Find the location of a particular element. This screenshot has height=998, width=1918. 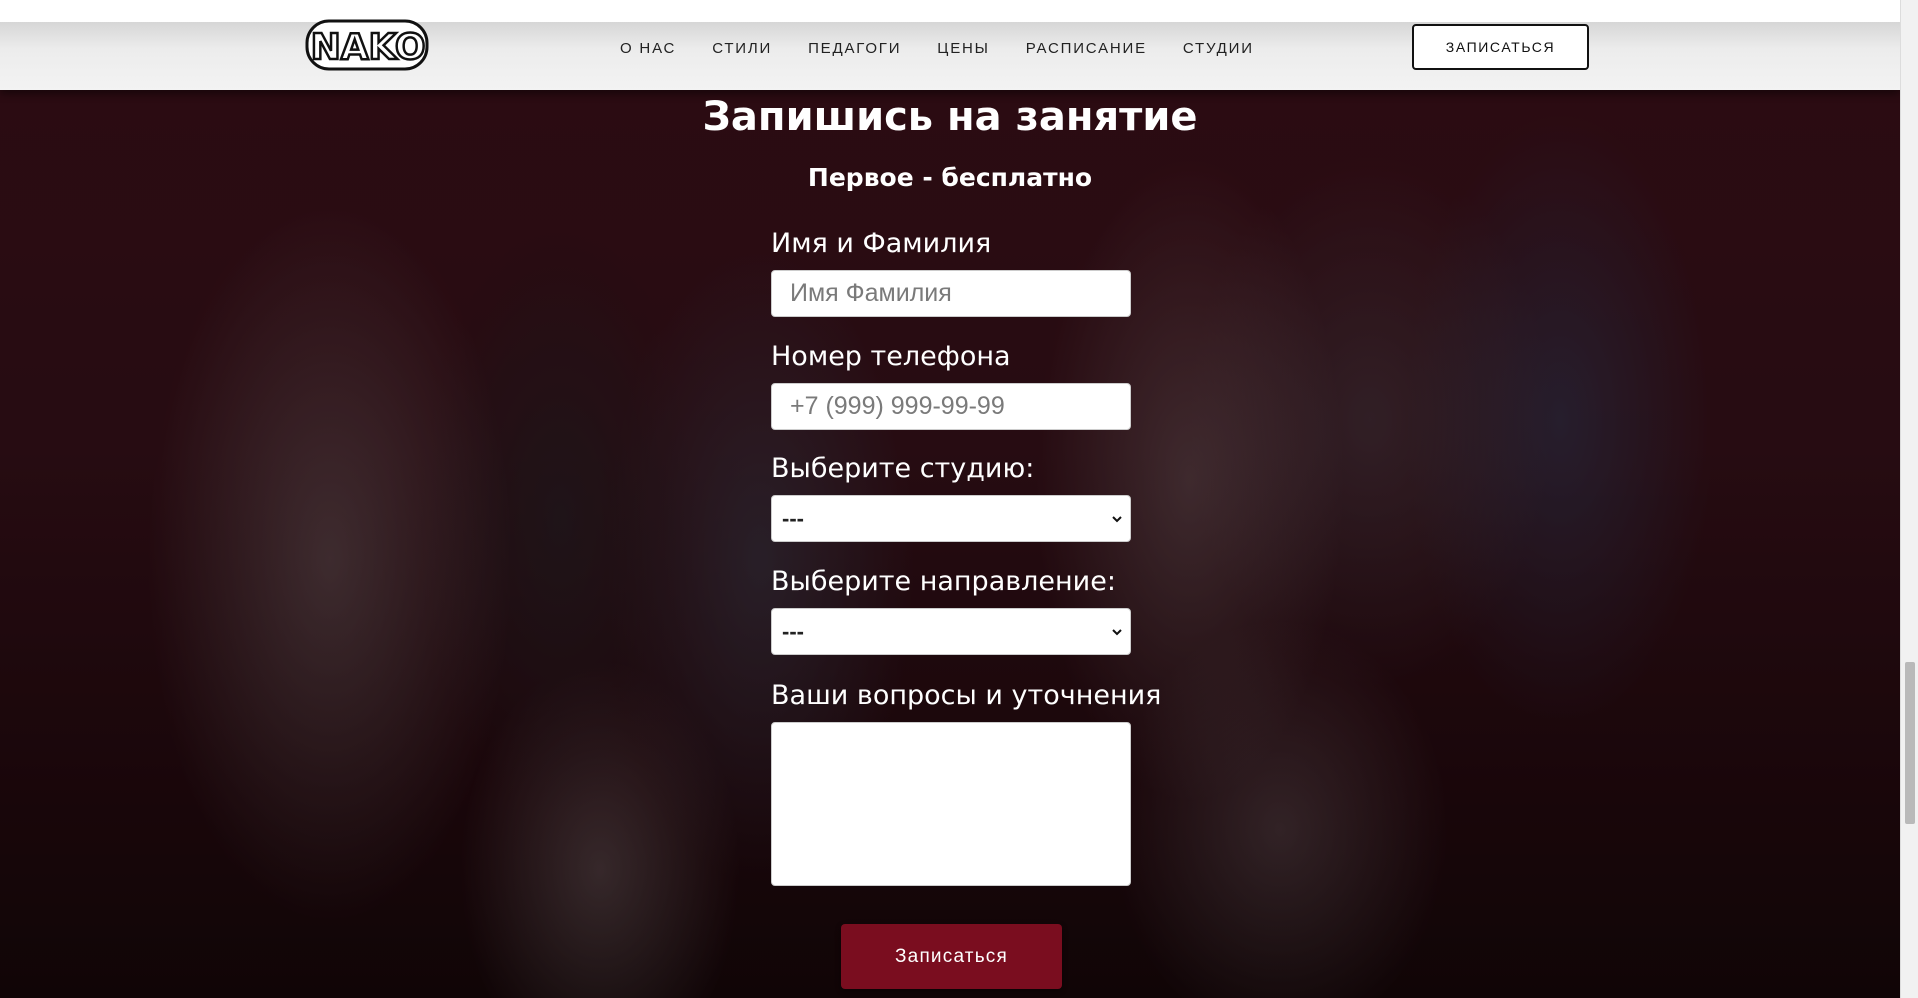

nav-item-prices: ЦЕНЫ is located at coordinates (963, 48).